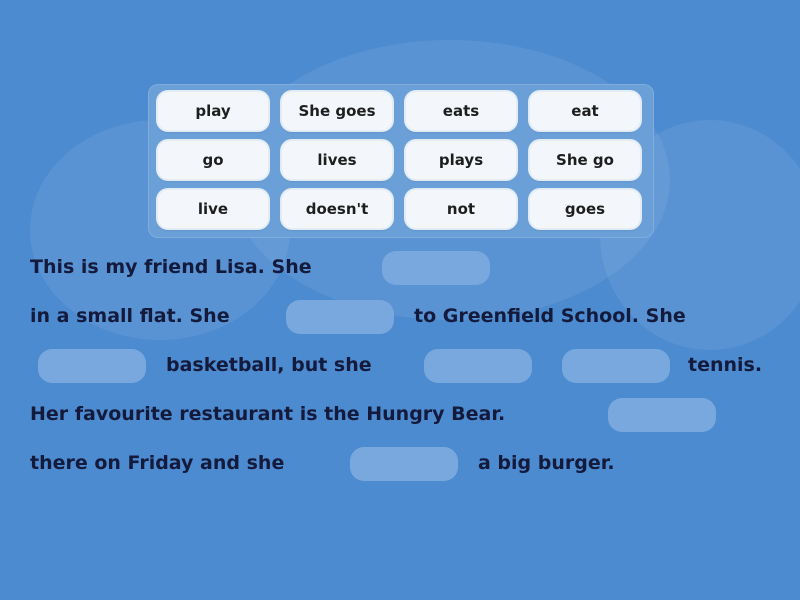  What do you see at coordinates (546, 463) in the screenshot?
I see `sentence-text: a big burger.` at bounding box center [546, 463].